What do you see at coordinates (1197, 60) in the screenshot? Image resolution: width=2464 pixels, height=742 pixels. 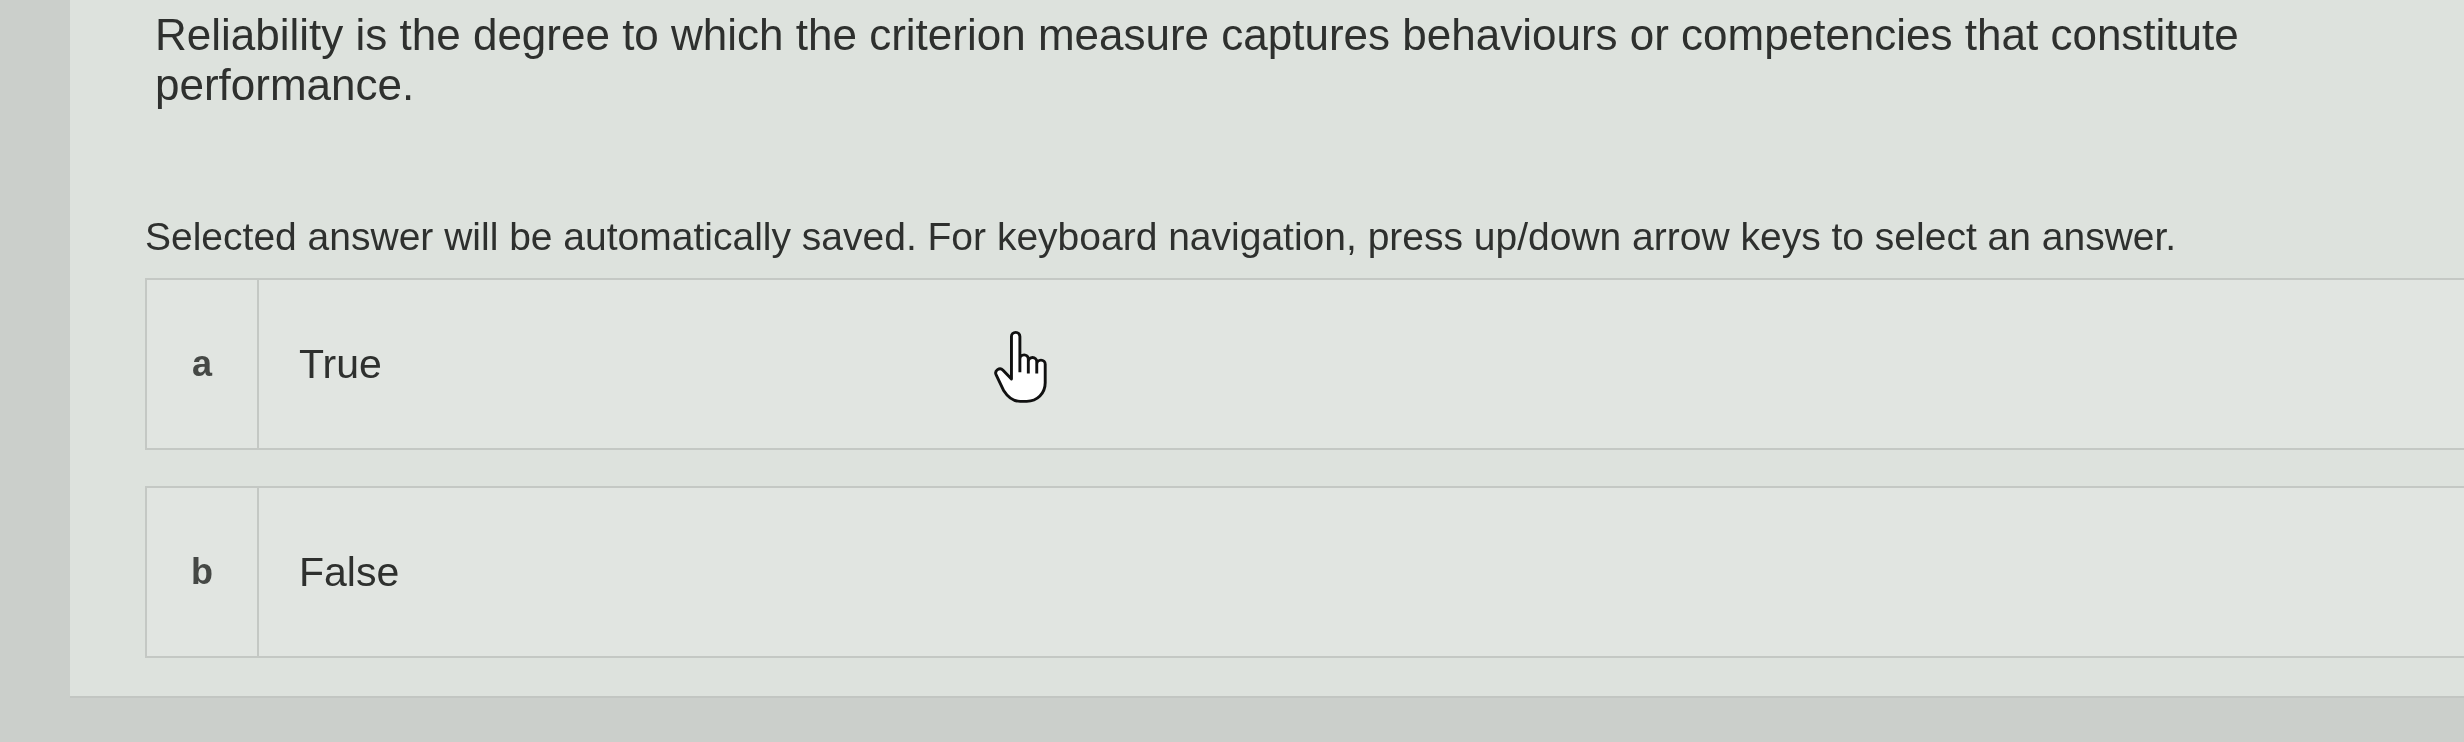 I see `question-text: Reliability is the degree to which the criterion measure captures behaviours or competencies that constitute performance.` at bounding box center [1197, 60].